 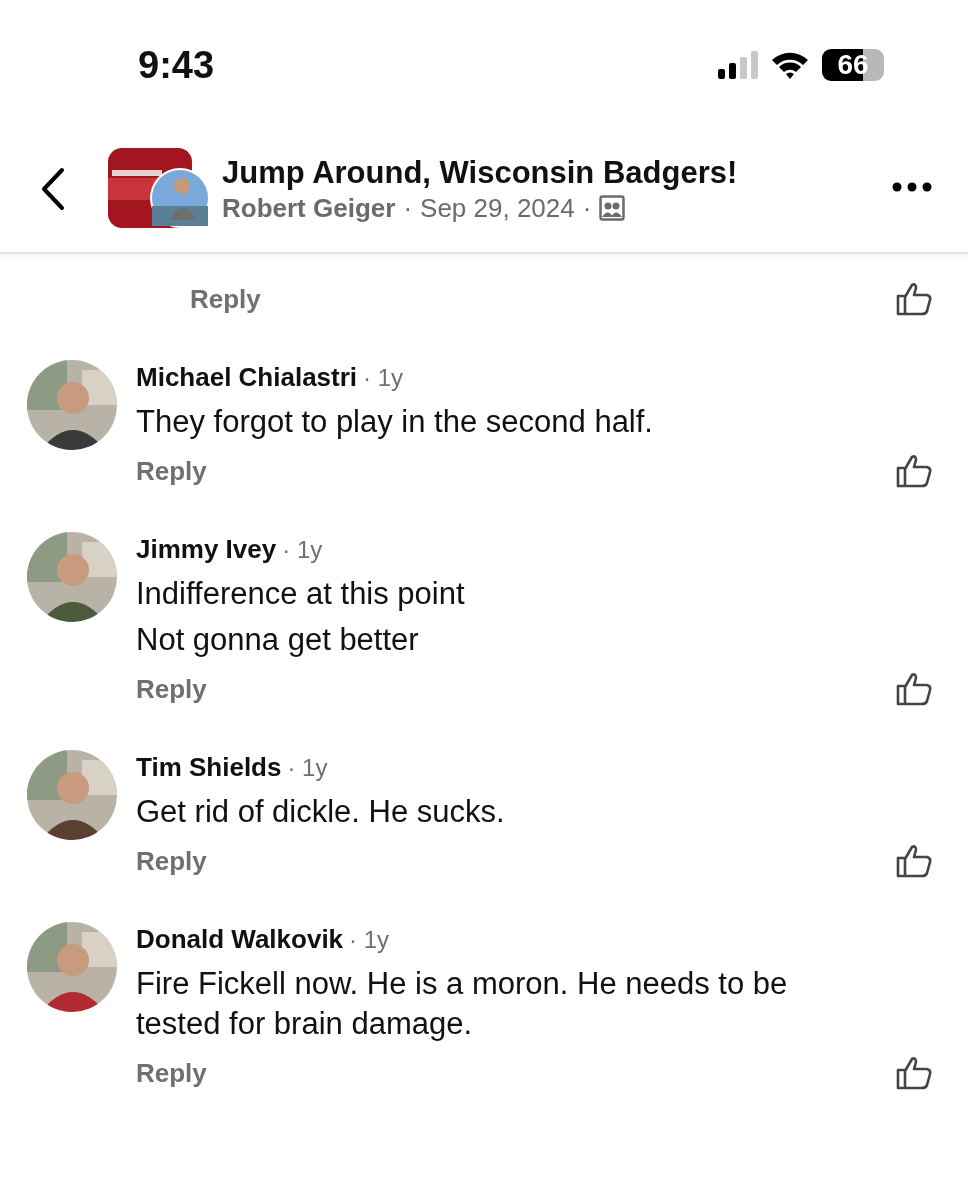 I want to click on commenter-name: Michael Chialastri, so click(x=247, y=377).